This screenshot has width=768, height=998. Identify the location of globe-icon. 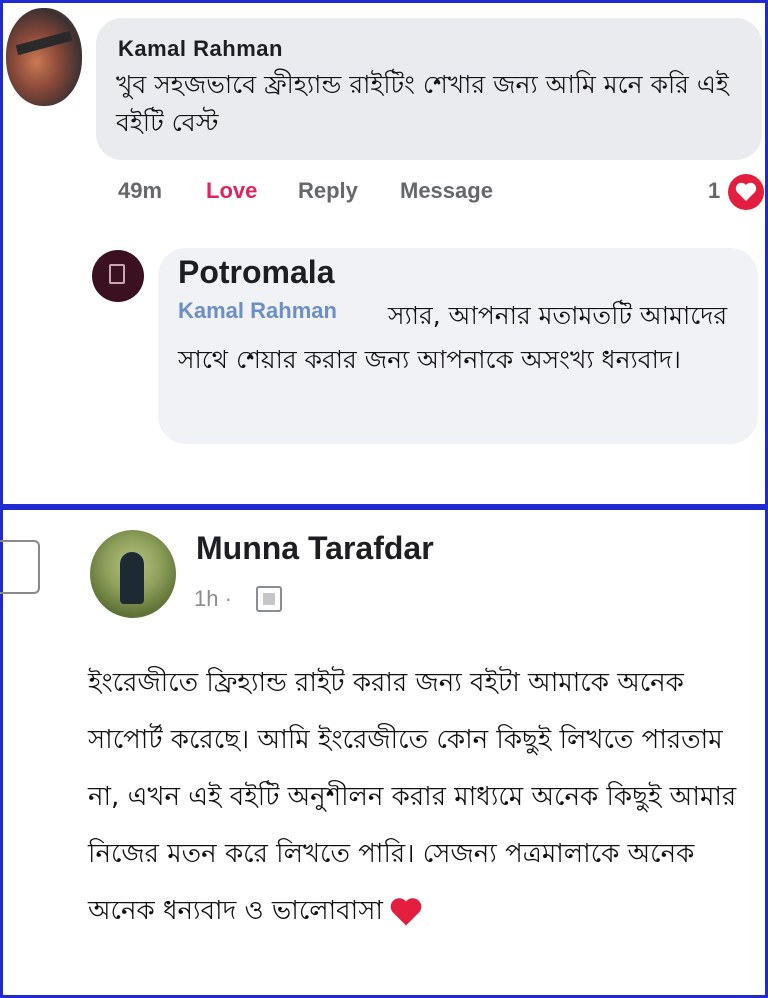
(269, 599).